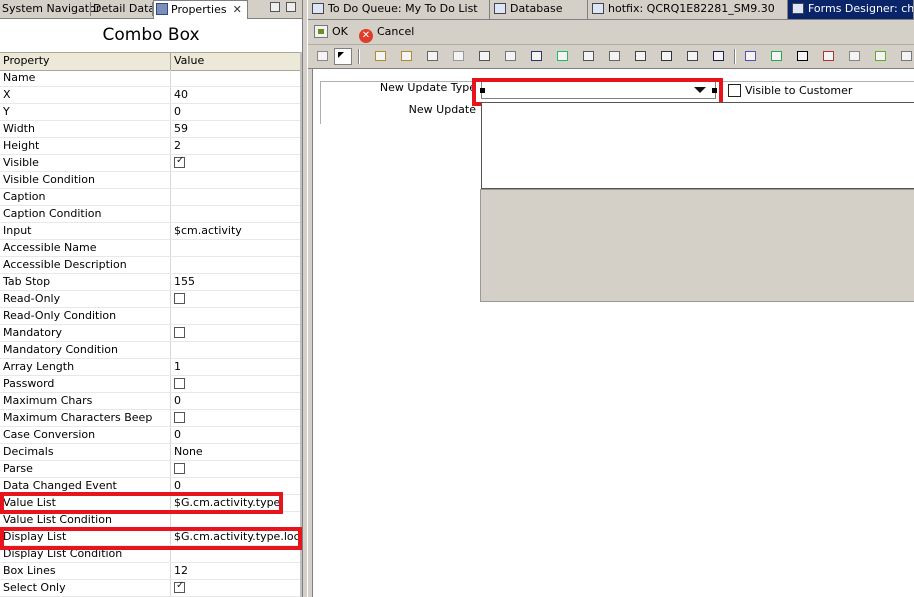 This screenshot has height=597, width=914. Describe the element at coordinates (150, 248) in the screenshot. I see `property-row: Accessible Name` at that location.